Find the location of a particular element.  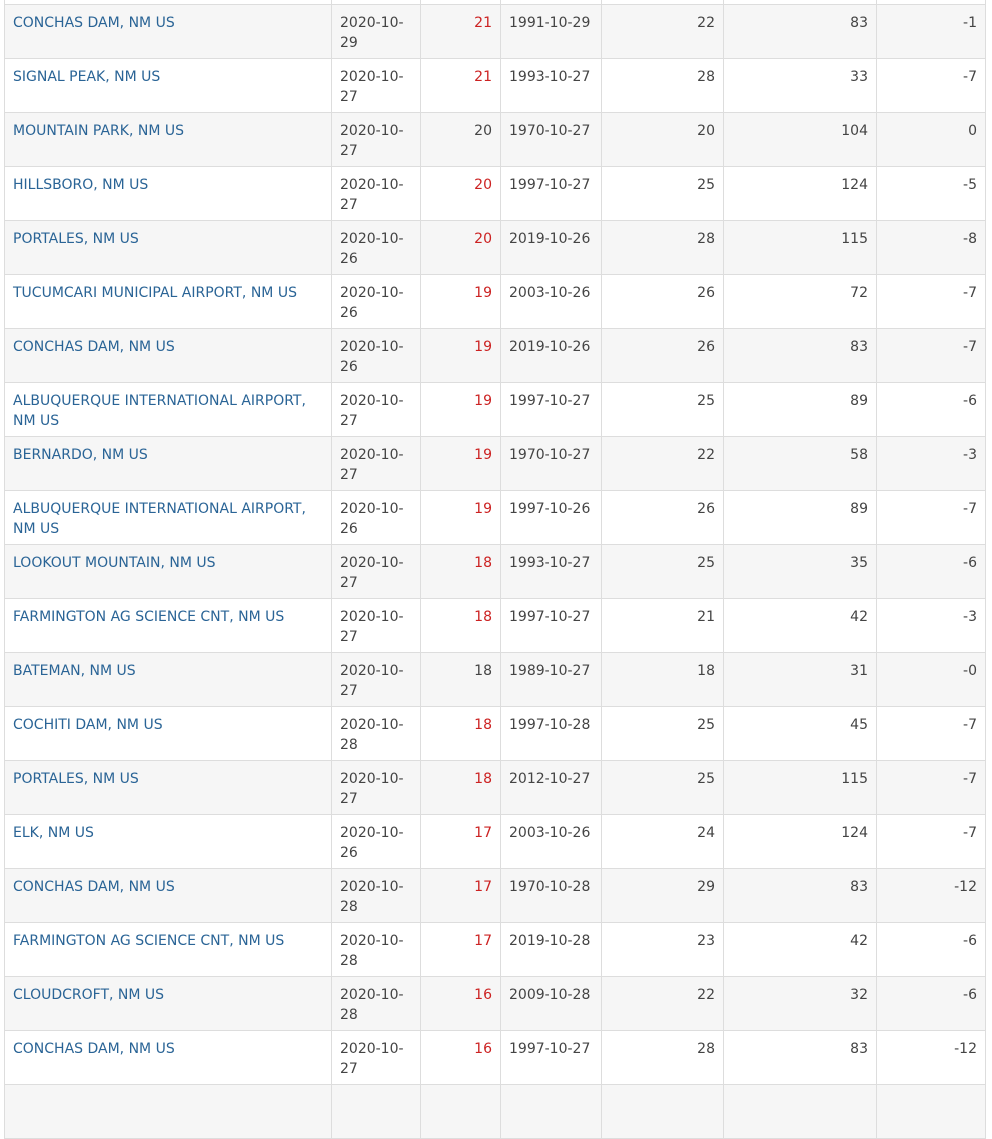

station-link: CLOUDCROFT, NM US is located at coordinates (88, 995).